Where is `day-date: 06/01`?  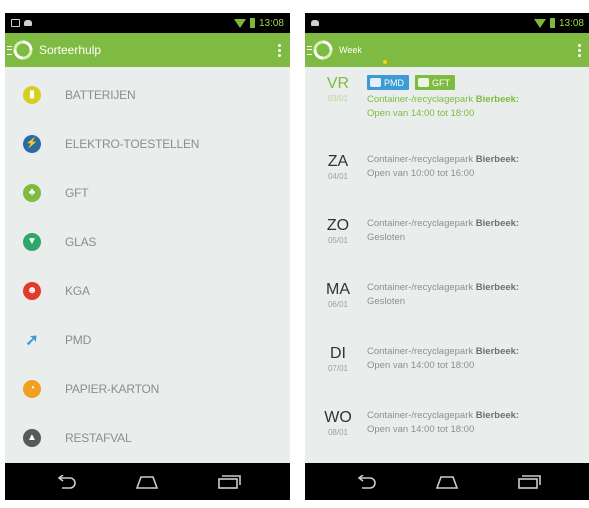
day-date: 06/01 is located at coordinates (338, 304).